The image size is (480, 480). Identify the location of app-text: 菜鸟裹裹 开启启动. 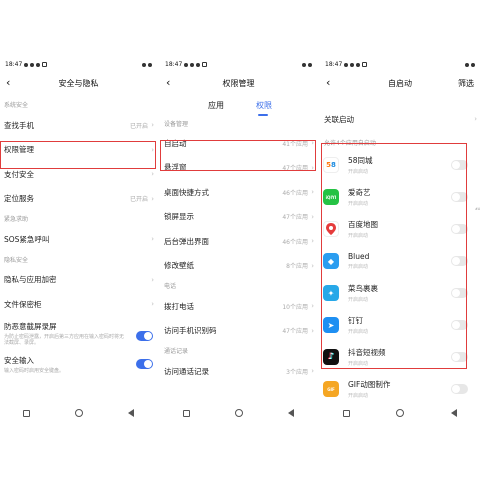
(363, 293).